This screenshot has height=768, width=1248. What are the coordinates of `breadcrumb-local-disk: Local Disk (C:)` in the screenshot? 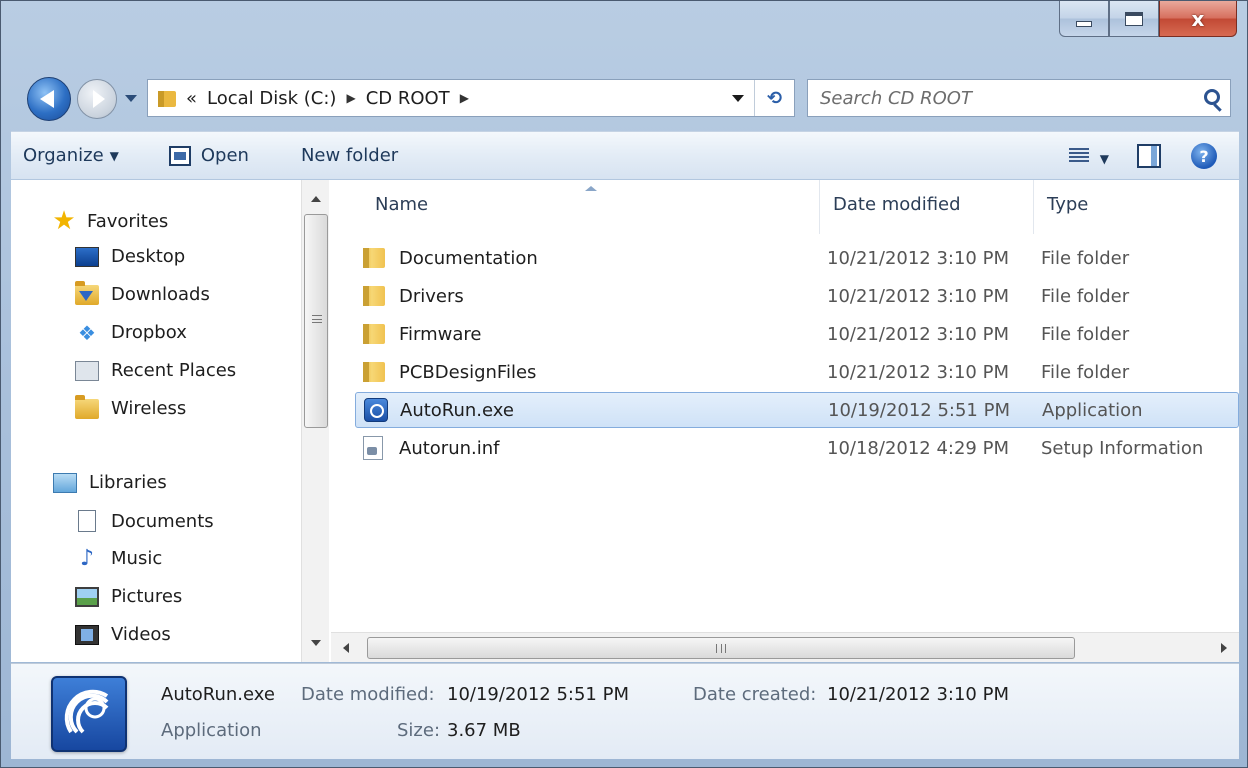 It's located at (271, 98).